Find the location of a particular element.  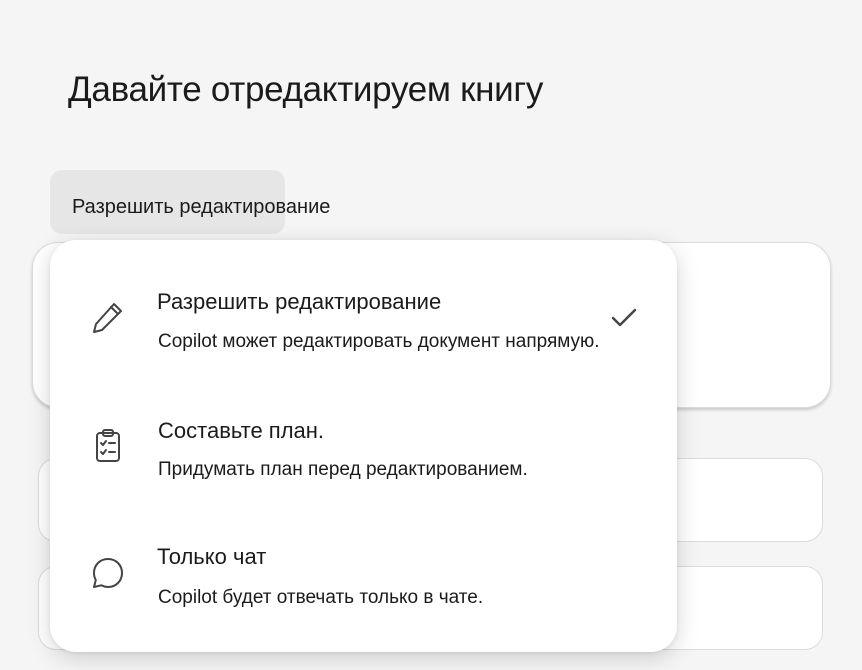

edit-mode-button: Разрешить редактирование is located at coordinates (190, 202).